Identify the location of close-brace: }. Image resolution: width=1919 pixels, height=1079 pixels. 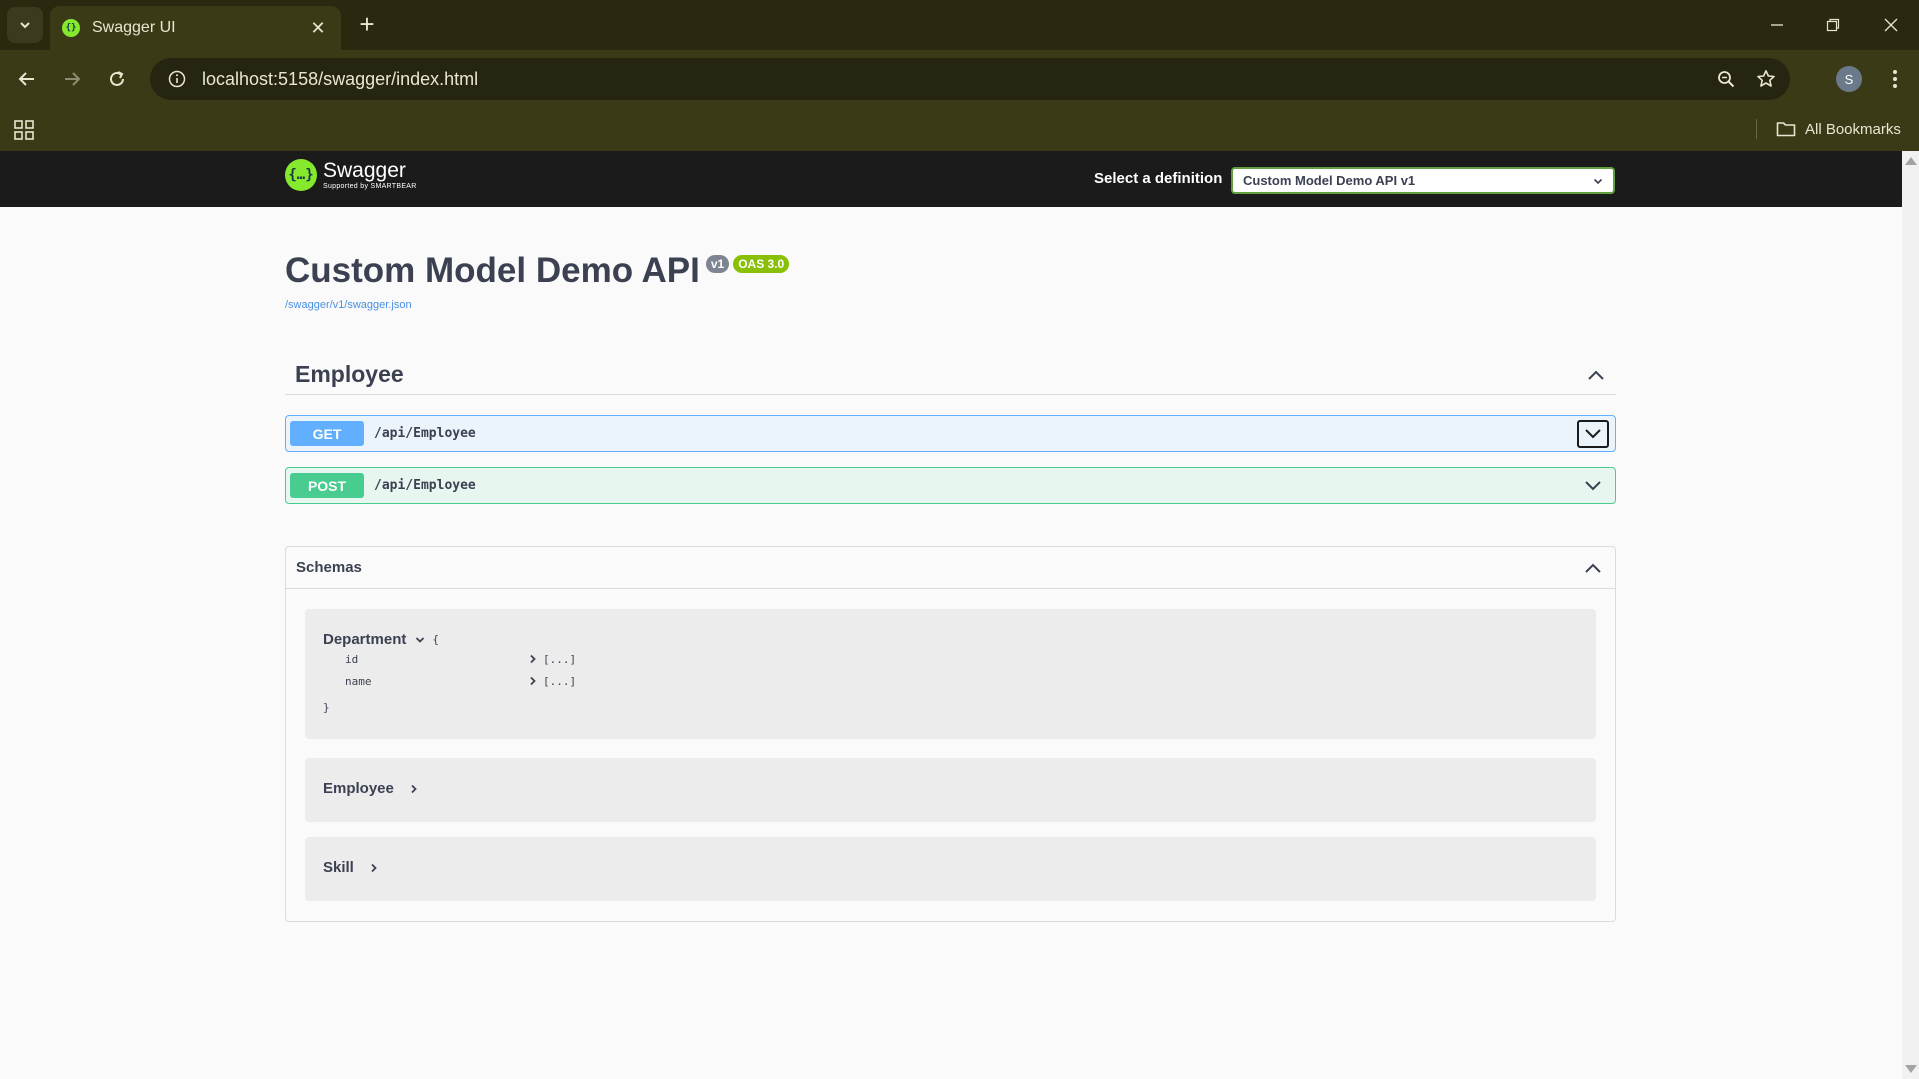
(326, 707).